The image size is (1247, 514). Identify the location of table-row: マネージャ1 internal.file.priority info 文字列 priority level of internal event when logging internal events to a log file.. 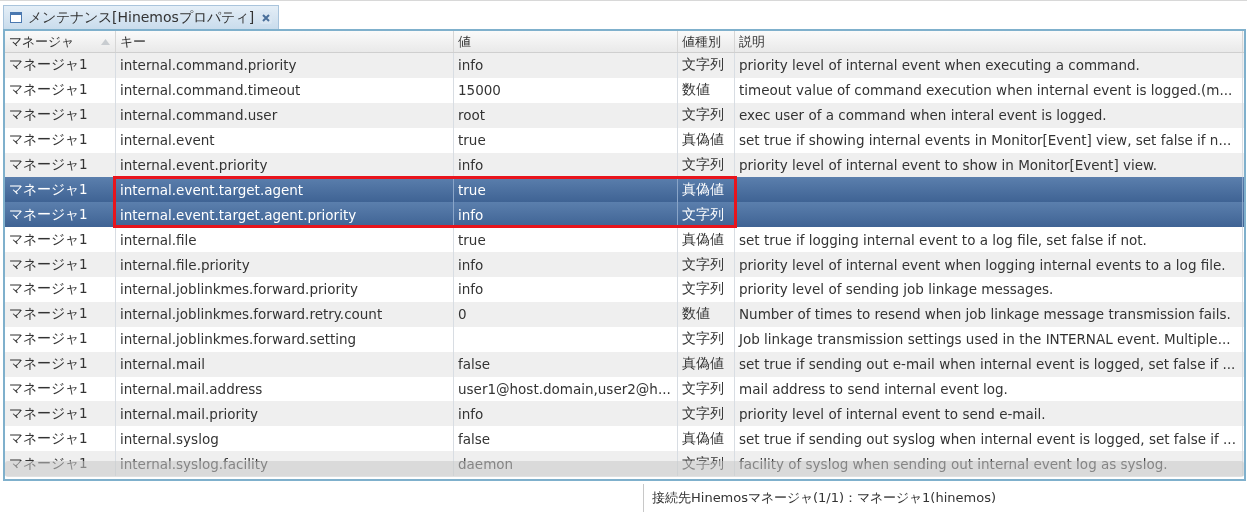
(624, 264).